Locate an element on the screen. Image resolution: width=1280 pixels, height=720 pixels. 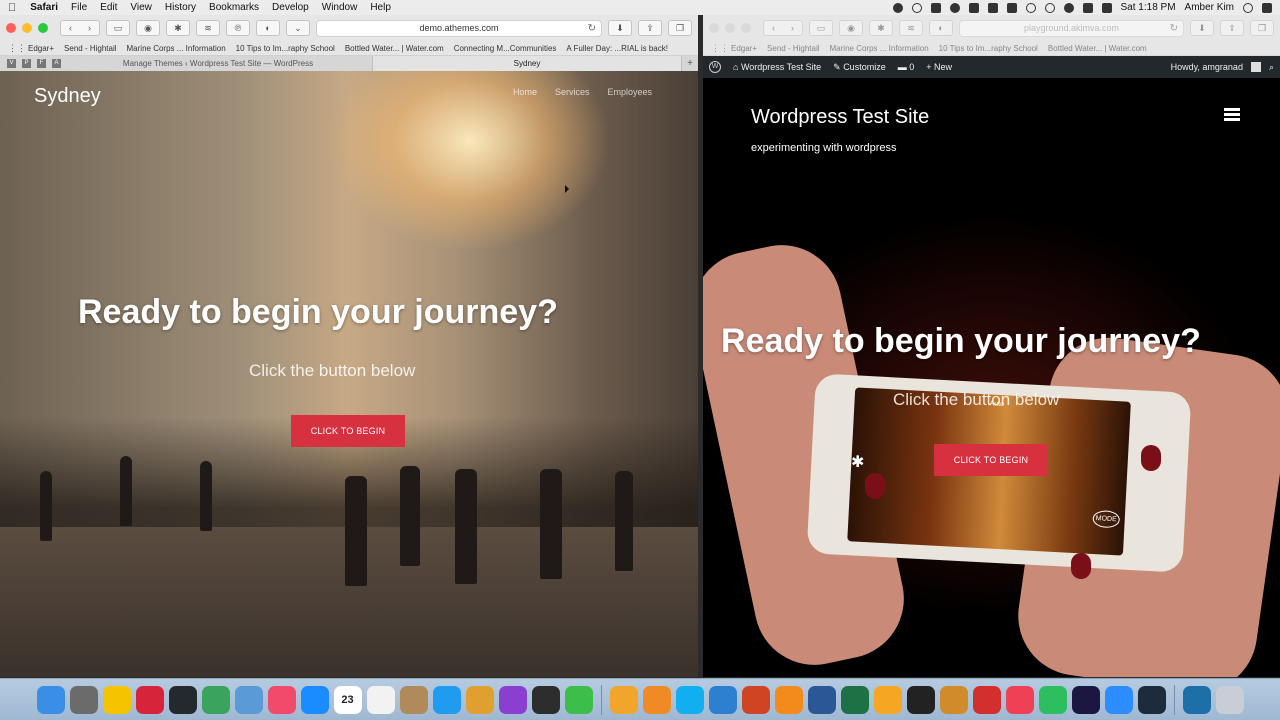
extension-button: ⌄ is located at coordinates (298, 28).